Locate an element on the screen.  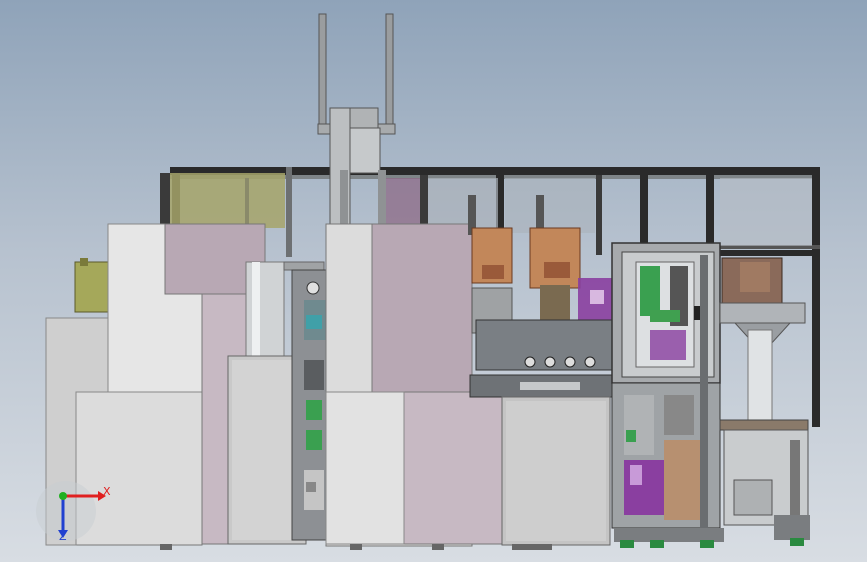
x-axis-label: X is located at coordinates (107, 491).